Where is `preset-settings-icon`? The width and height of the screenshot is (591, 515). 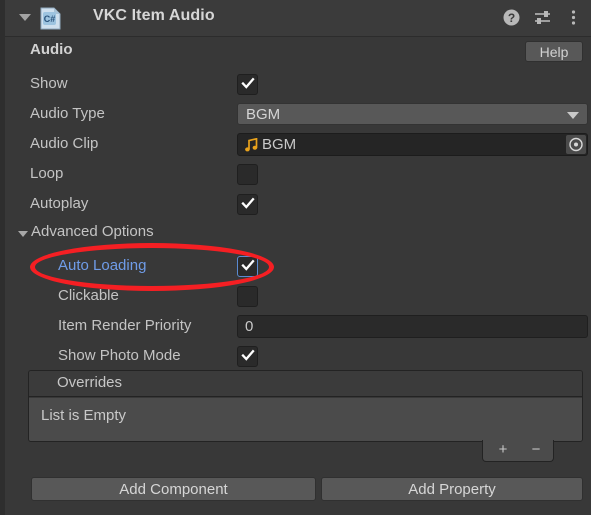 preset-settings-icon is located at coordinates (542, 17).